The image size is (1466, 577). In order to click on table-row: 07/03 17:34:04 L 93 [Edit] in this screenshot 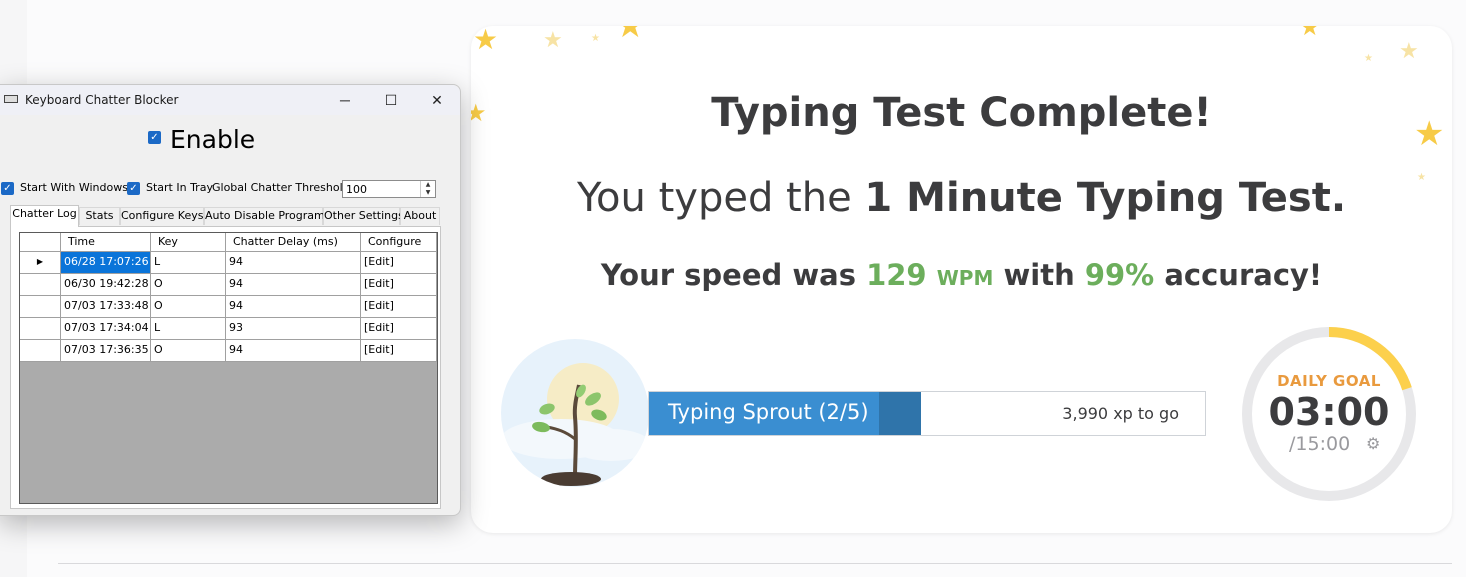, I will do `click(228, 329)`.